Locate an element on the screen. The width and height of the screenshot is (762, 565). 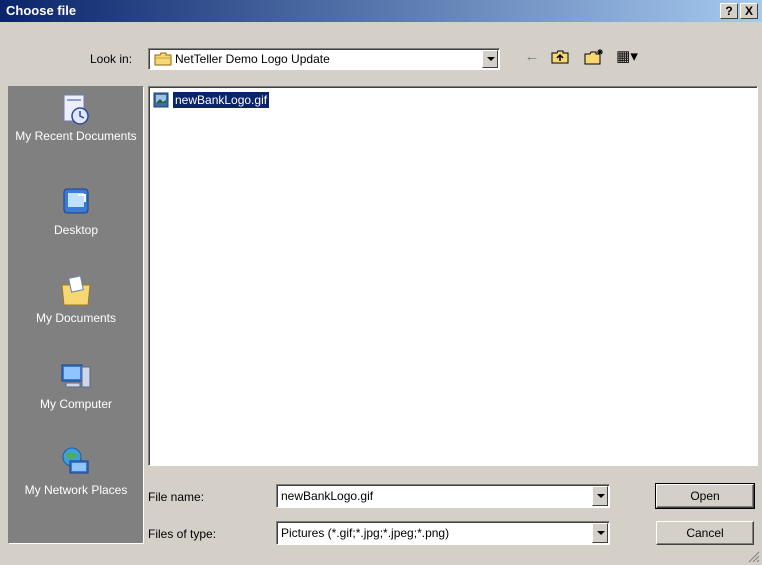
help-button: ? is located at coordinates (729, 11).